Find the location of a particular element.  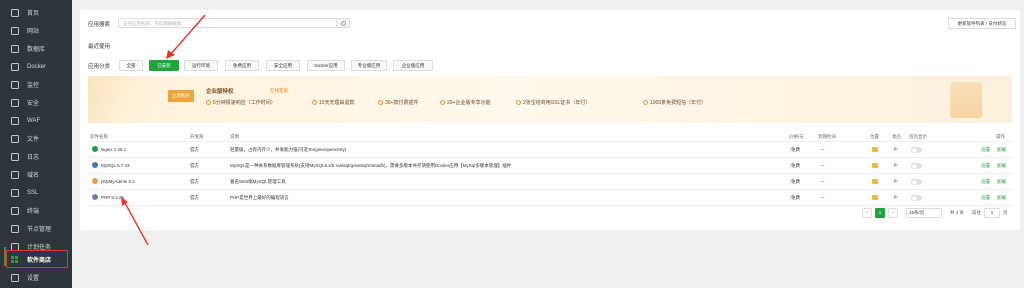

arrow-to-installed is located at coordinates (186, 36).